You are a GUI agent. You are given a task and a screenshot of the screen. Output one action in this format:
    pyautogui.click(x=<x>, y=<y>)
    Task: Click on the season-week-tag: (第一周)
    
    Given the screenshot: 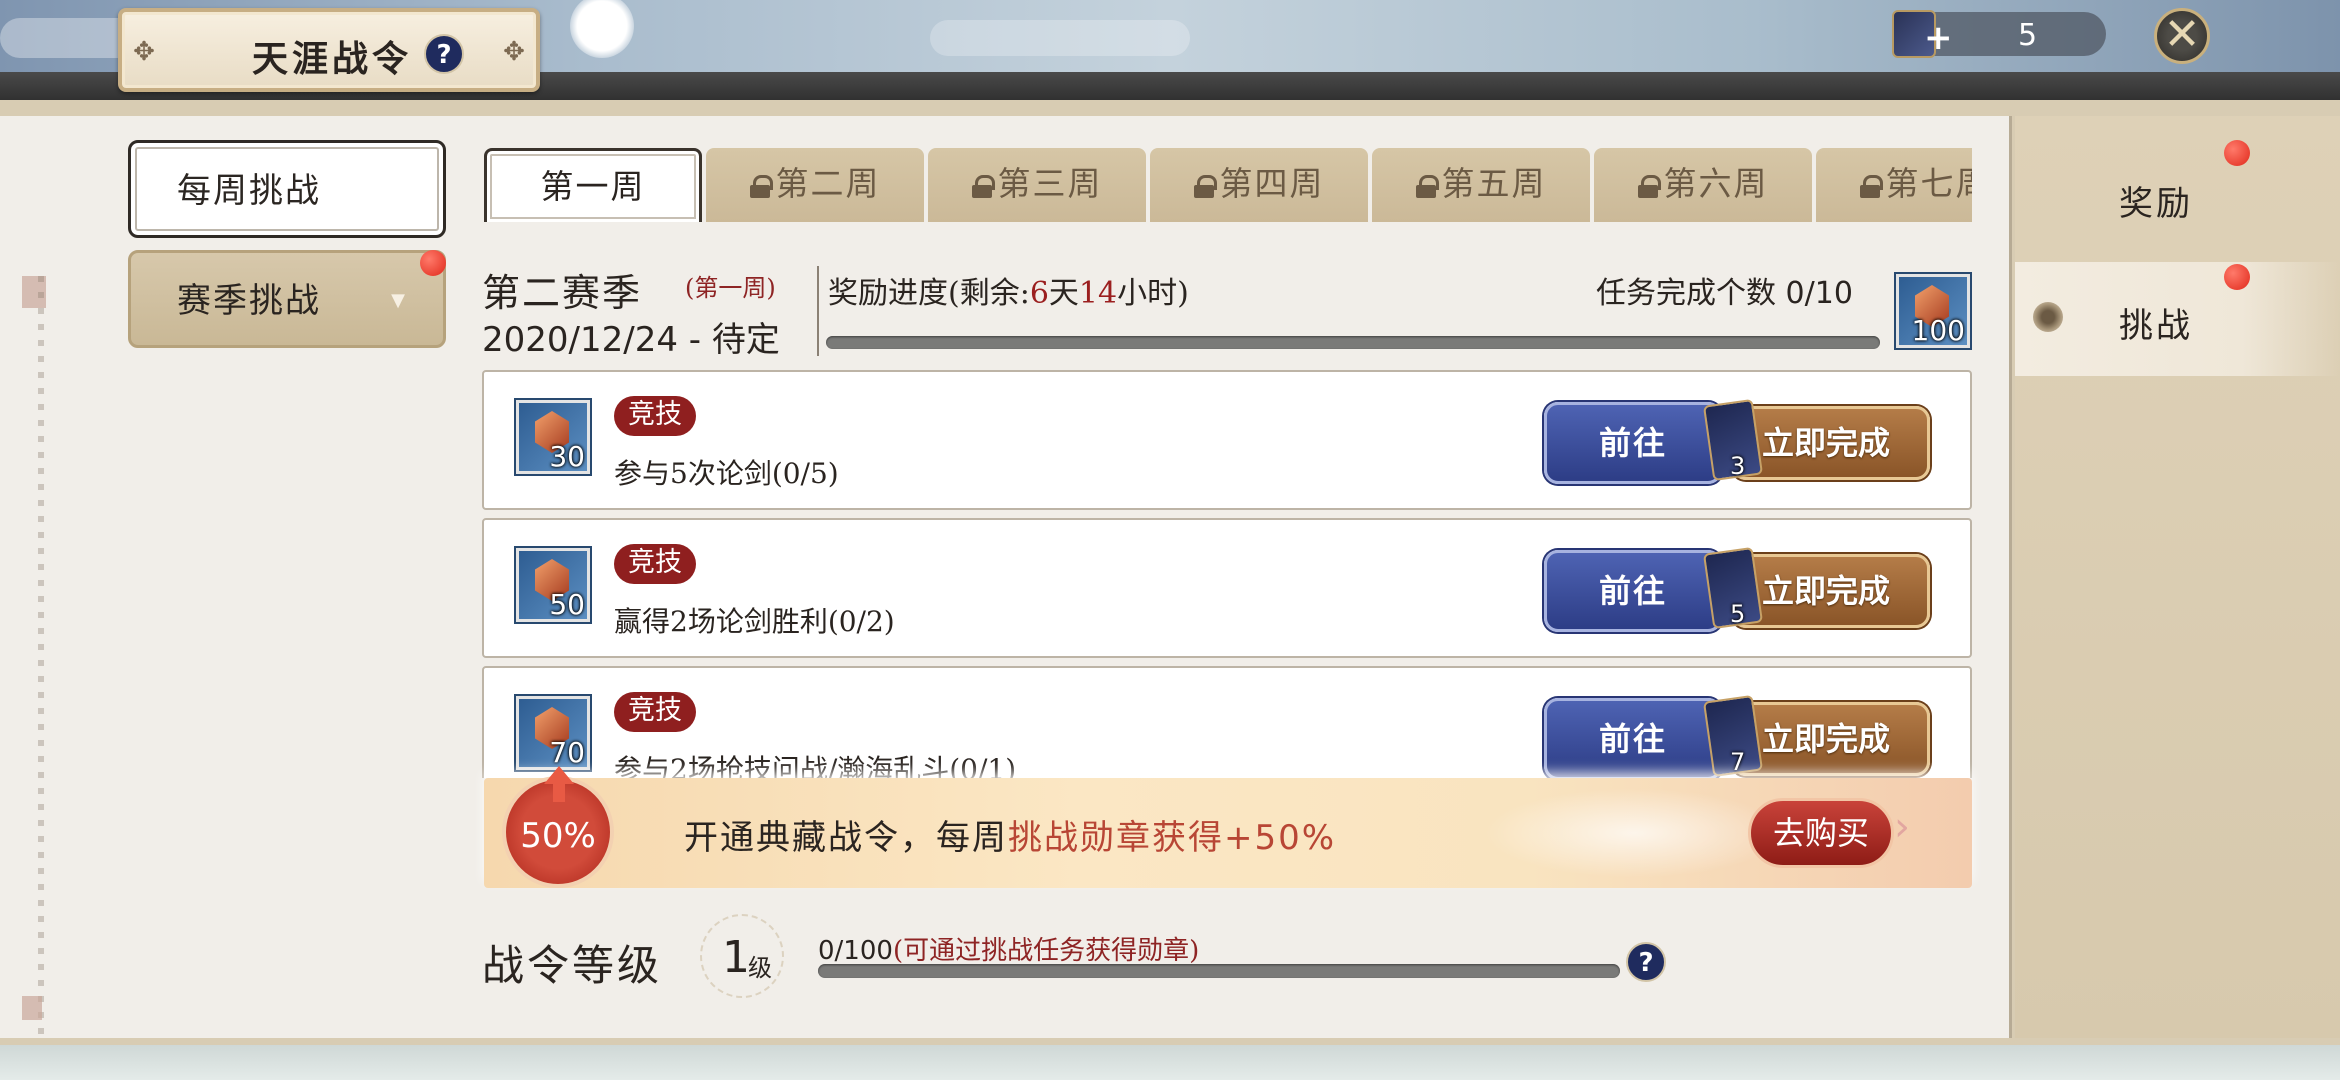 What is the action you would take?
    pyautogui.click(x=730, y=288)
    